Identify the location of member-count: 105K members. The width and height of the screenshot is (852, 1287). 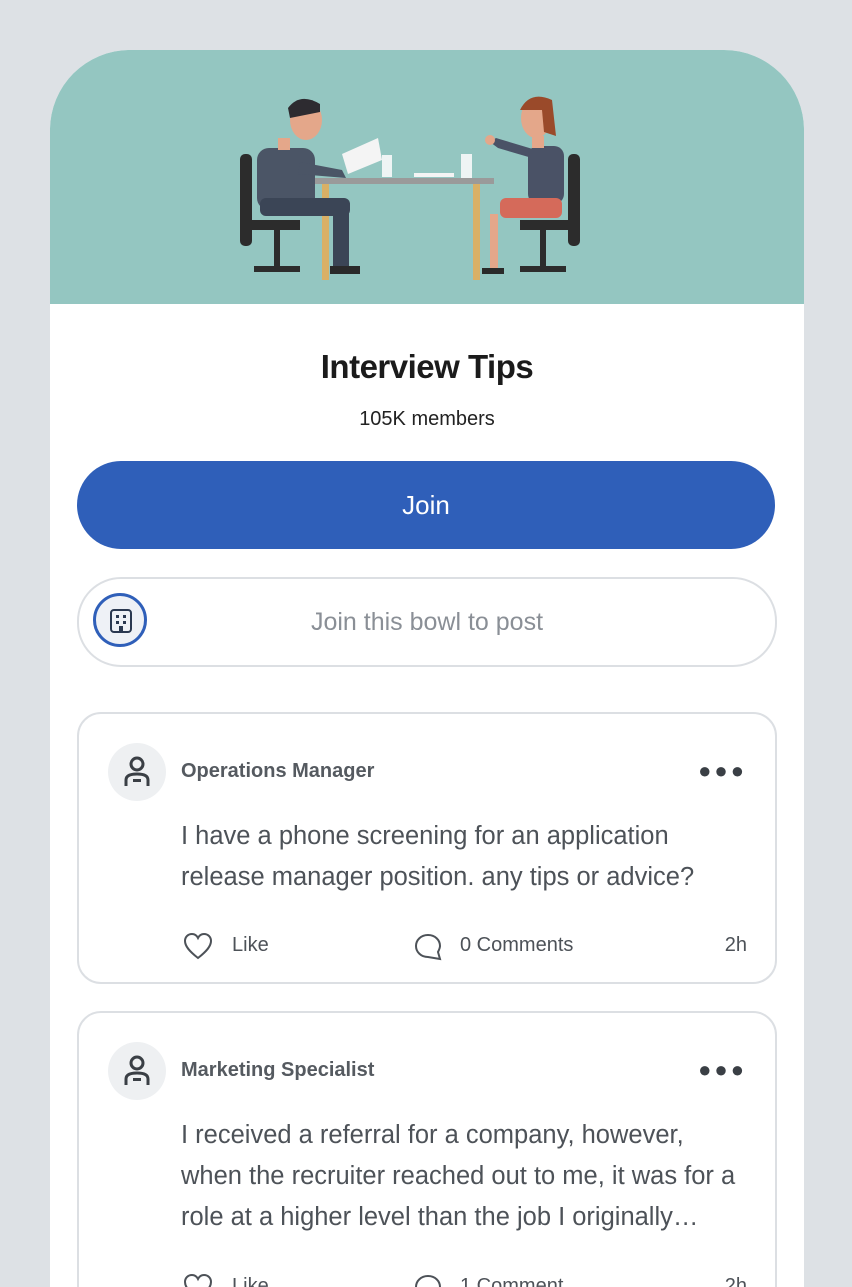
(427, 419).